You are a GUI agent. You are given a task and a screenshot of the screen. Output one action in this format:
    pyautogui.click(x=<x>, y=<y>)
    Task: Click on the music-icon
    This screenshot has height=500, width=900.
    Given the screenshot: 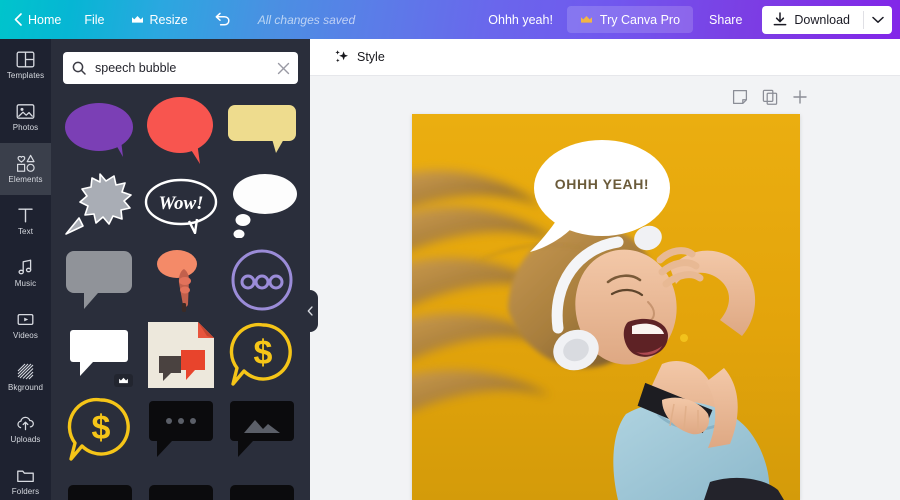 What is the action you would take?
    pyautogui.click(x=25, y=267)
    